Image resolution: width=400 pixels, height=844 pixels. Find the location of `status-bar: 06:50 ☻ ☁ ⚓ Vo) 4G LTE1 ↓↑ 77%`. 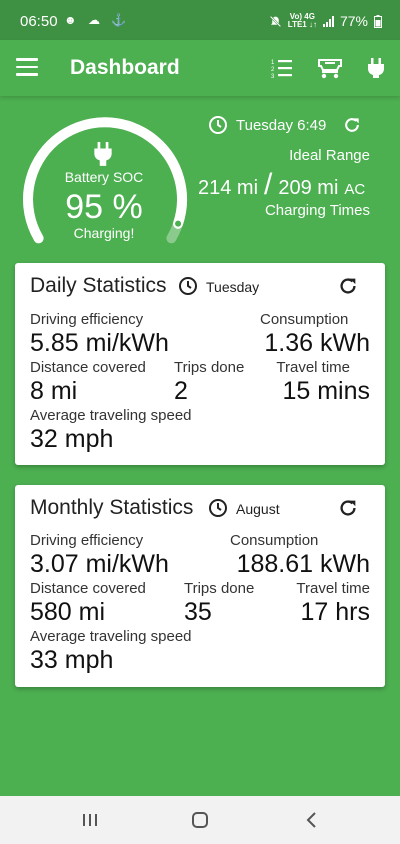

status-bar: 06:50 ☻ ☁ ⚓ Vo) 4G LTE1 ↓↑ 77% is located at coordinates (200, 20).